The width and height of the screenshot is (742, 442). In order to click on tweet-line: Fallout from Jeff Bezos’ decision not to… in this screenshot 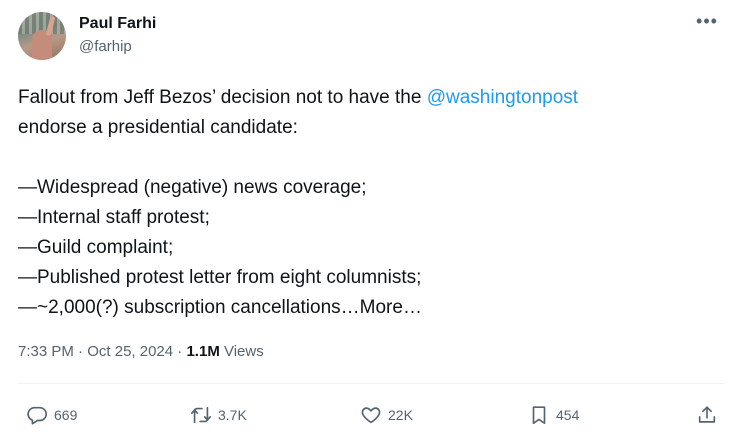, I will do `click(368, 98)`.